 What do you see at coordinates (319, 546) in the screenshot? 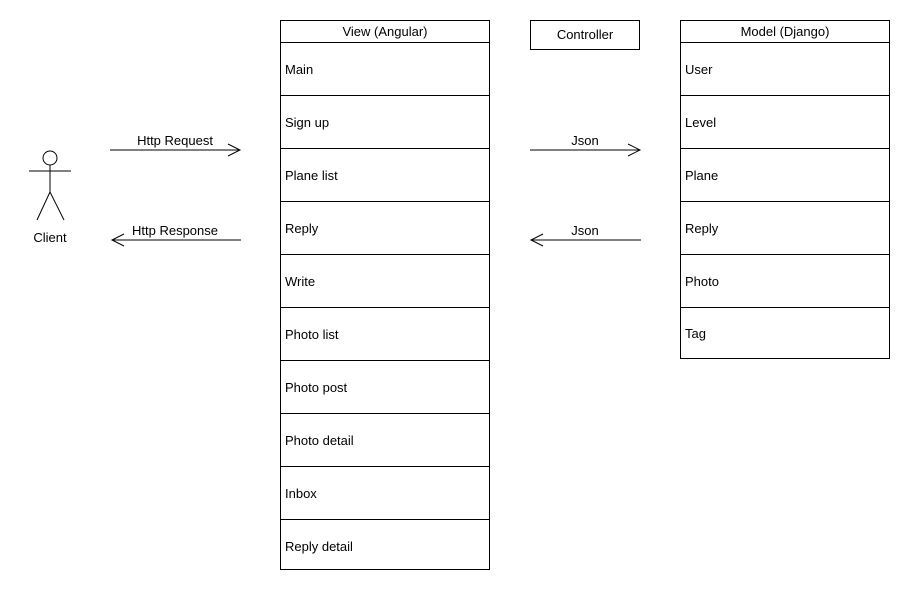
I see `view-item-reply-detail: Reply detail` at bounding box center [319, 546].